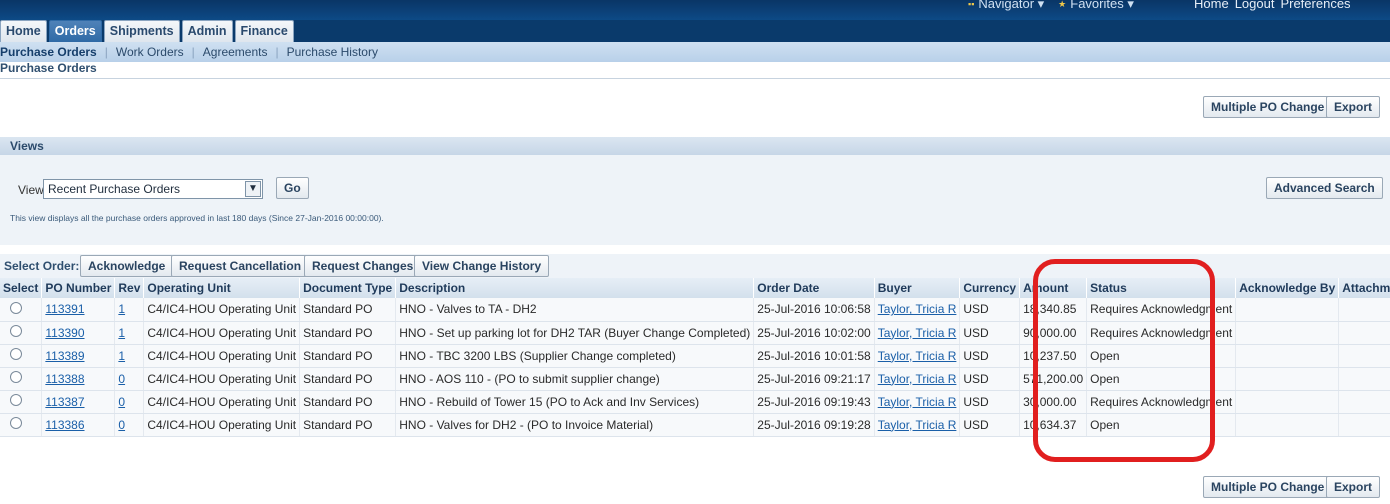  I want to click on view-select: Recent Purchase Orders ▼, so click(153, 189).